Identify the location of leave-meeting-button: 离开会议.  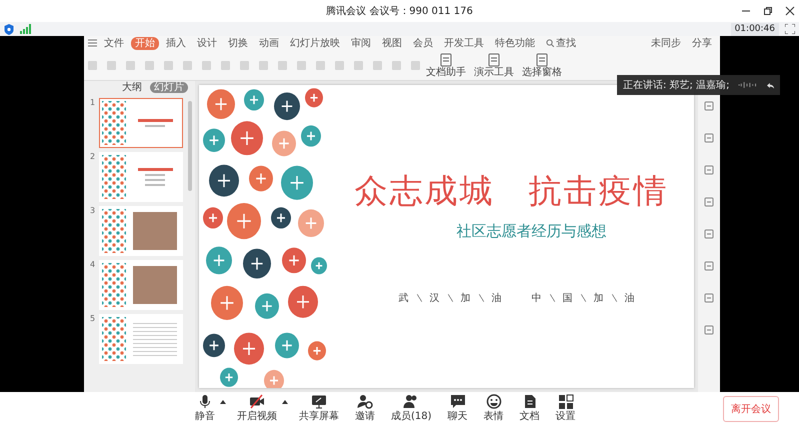
(751, 409).